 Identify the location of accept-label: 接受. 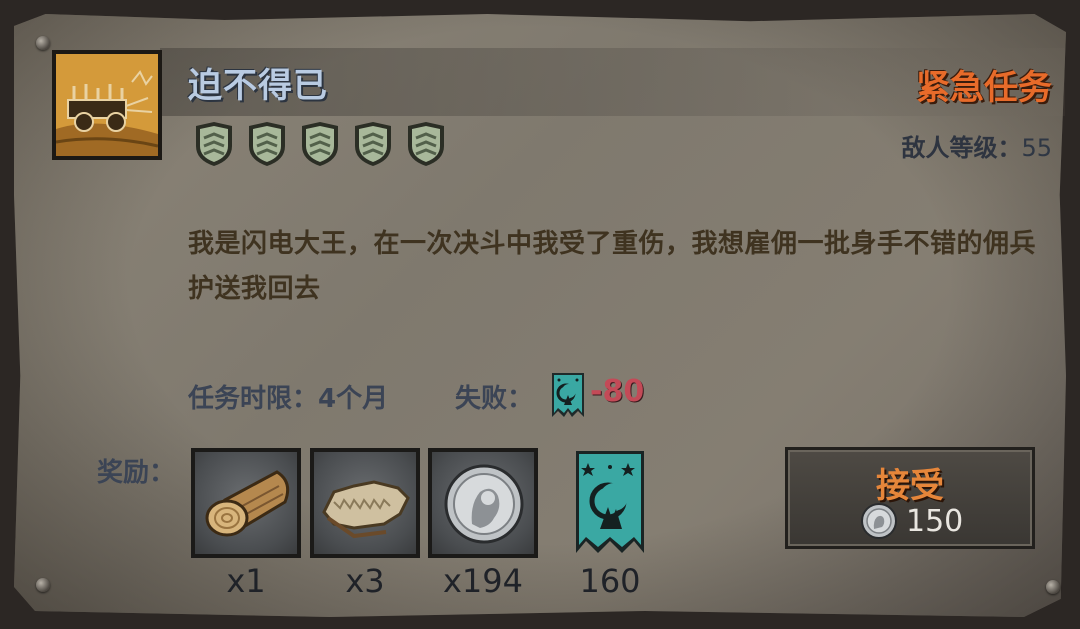
(910, 486).